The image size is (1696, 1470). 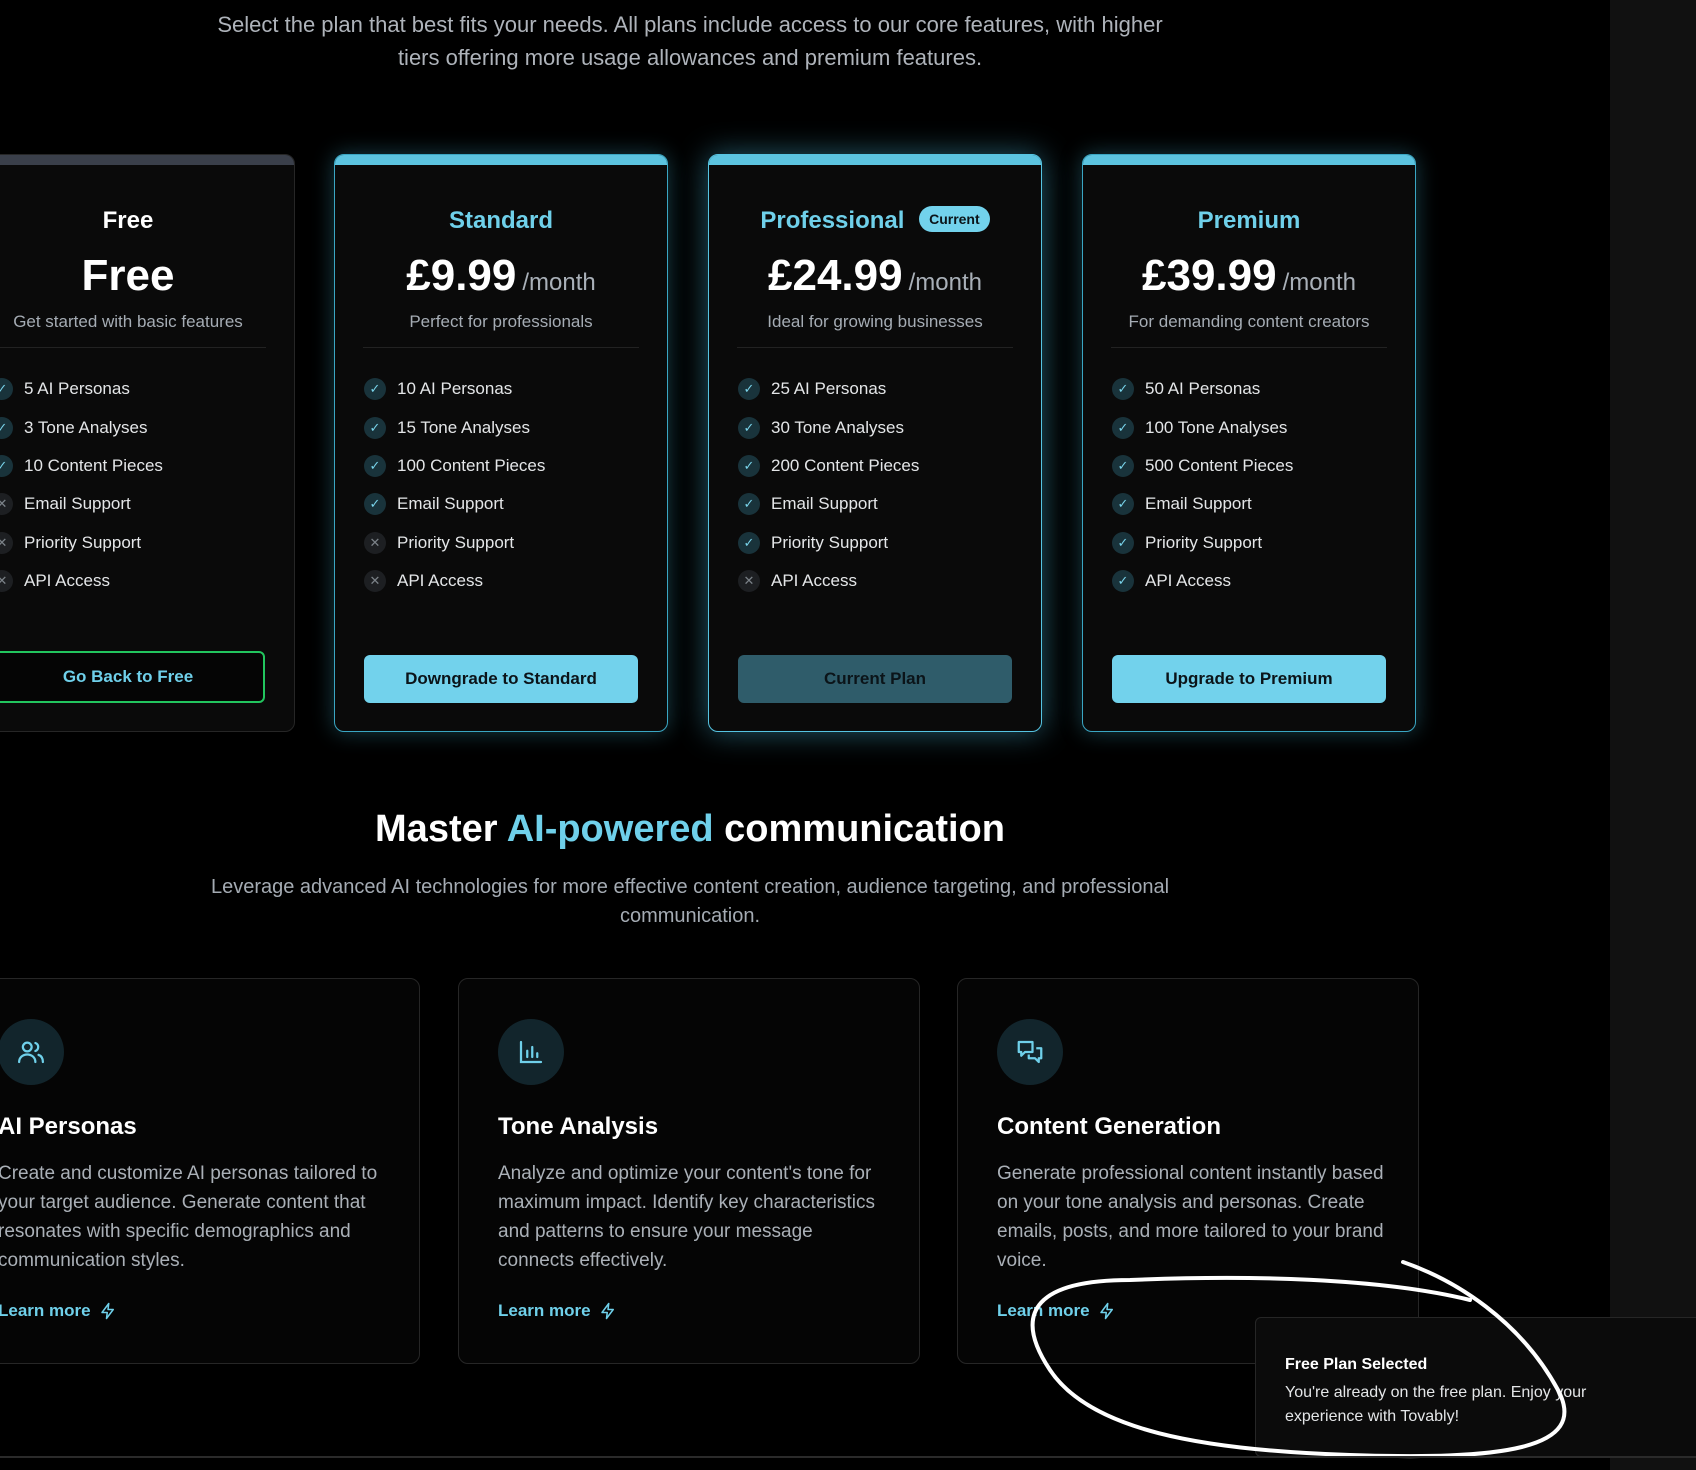 What do you see at coordinates (845, 465) in the screenshot?
I see `plan-feature-label: 200 Content Pieces` at bounding box center [845, 465].